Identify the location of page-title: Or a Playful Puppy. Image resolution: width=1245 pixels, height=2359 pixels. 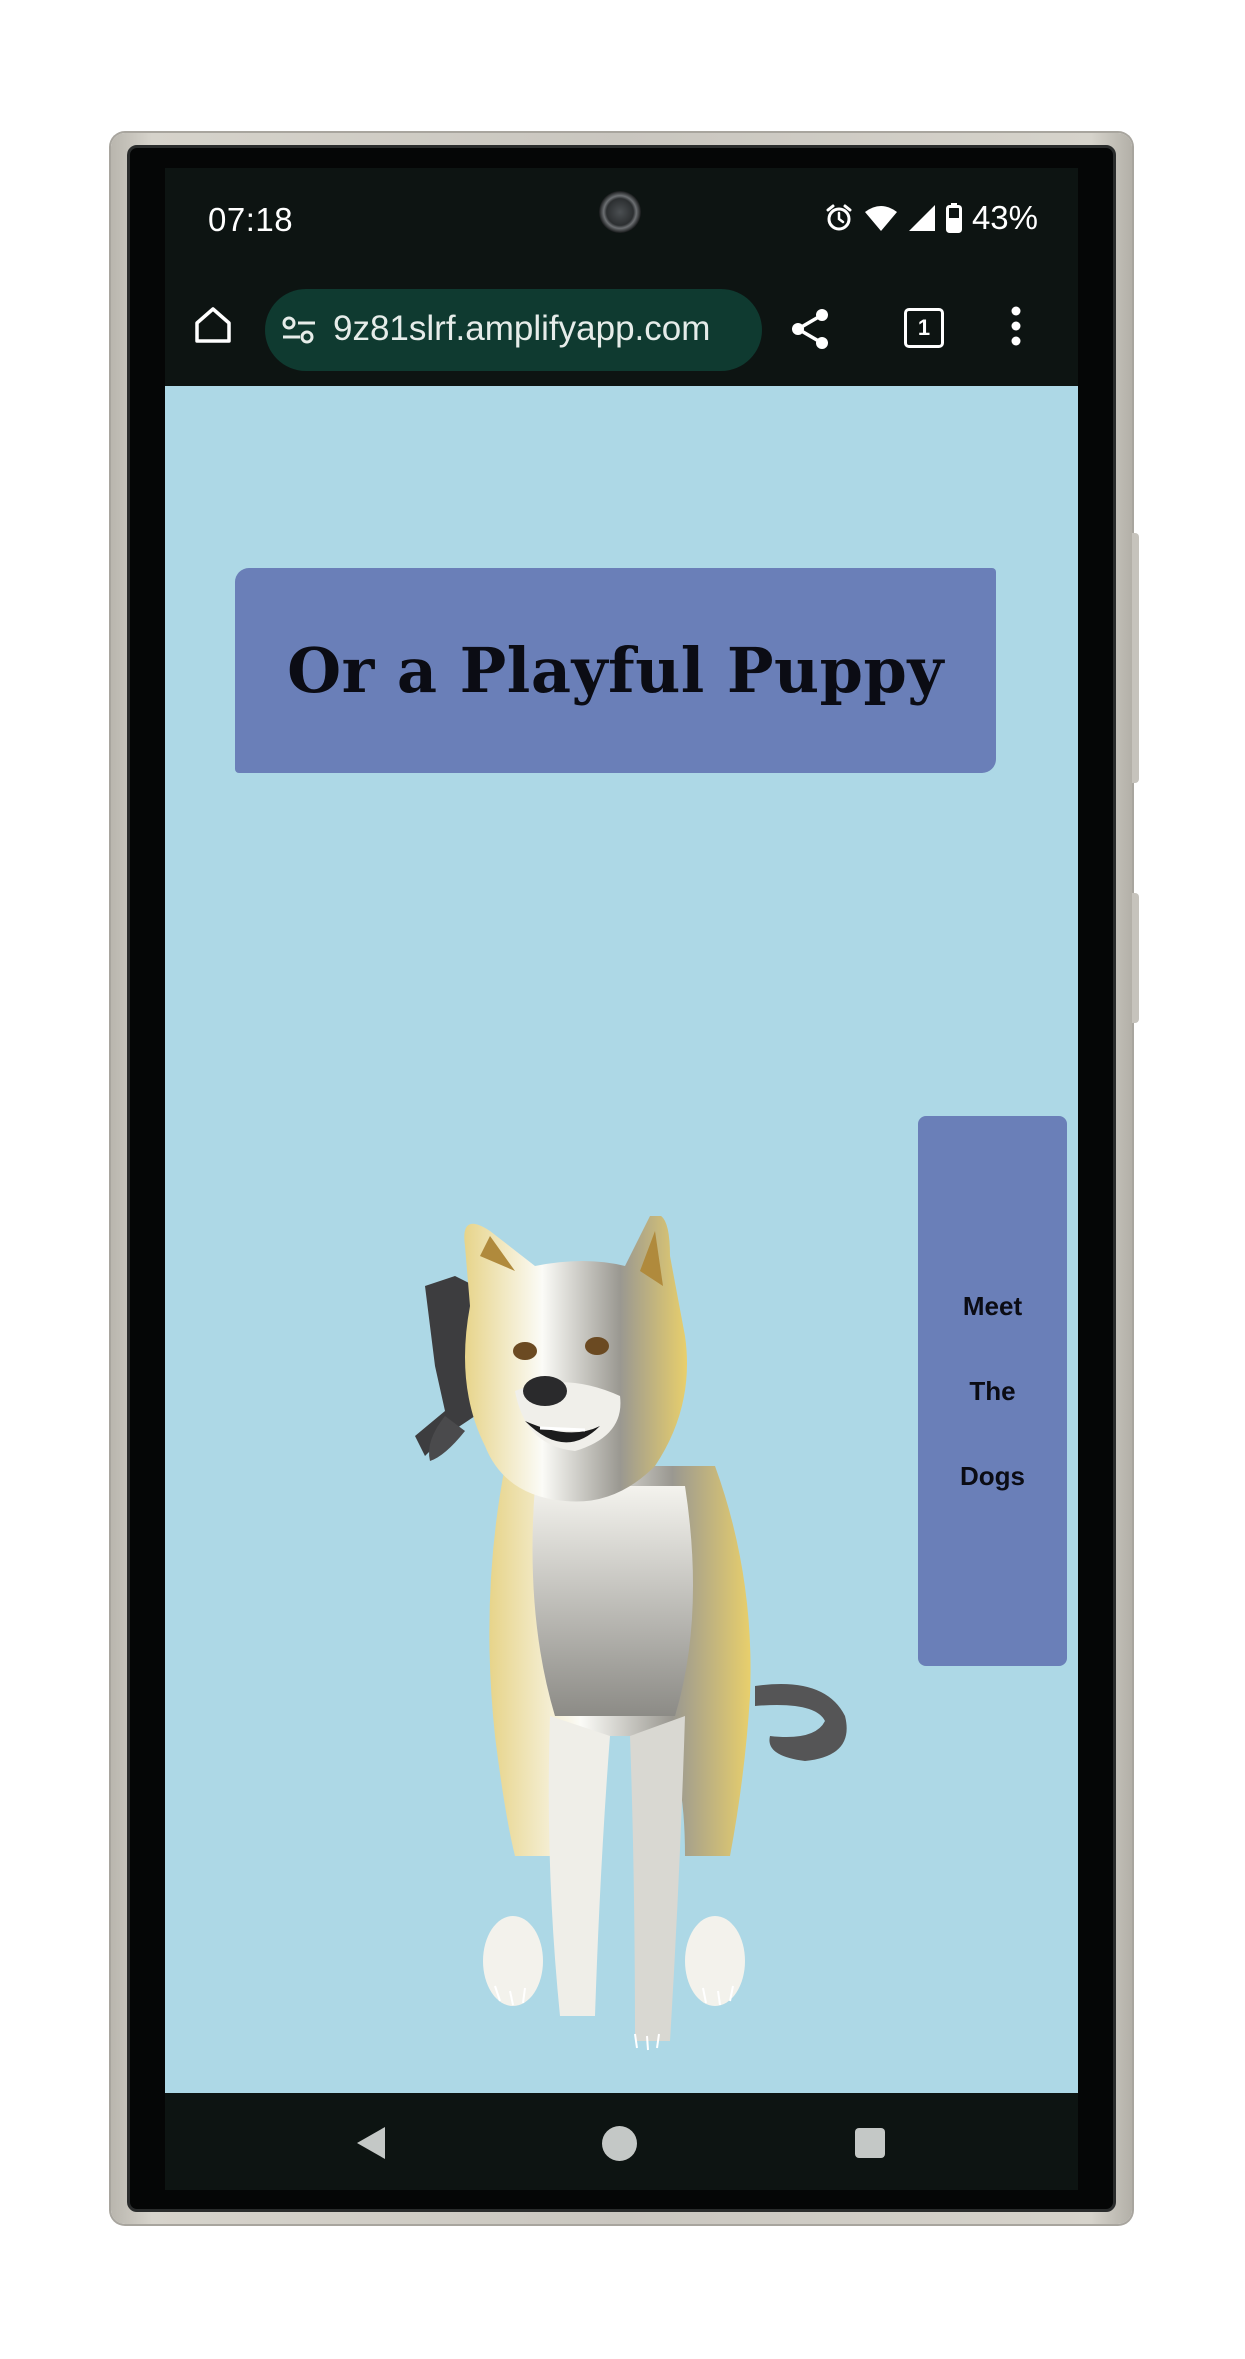
(615, 670).